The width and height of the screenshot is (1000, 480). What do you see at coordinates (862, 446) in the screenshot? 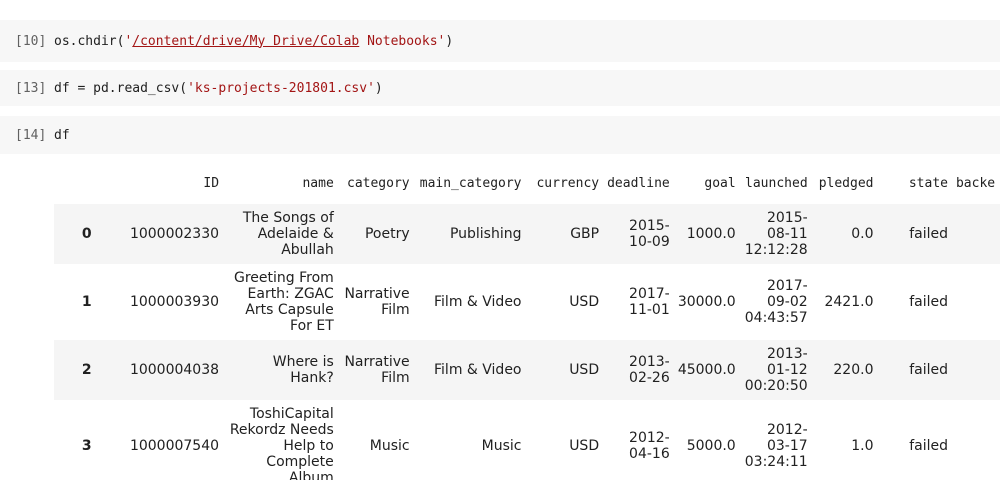
I see `cell-pledged: 1.0` at bounding box center [862, 446].